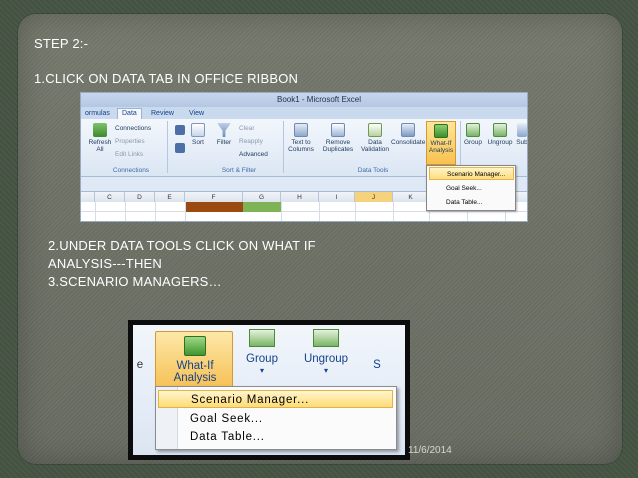 The image size is (638, 478). I want to click on window-title: Book1 - Microsoft Excel, so click(319, 99).